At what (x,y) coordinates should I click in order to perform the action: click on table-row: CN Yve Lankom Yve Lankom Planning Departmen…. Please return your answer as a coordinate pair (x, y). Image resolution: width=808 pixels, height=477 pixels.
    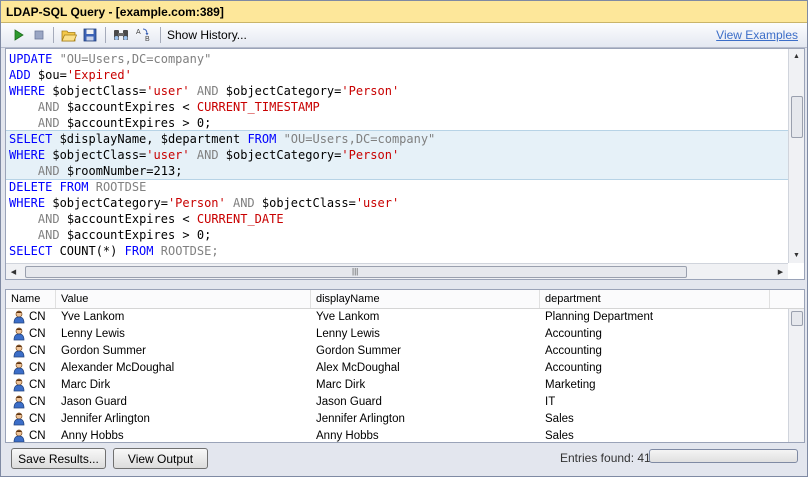
    Looking at the image, I should click on (397, 317).